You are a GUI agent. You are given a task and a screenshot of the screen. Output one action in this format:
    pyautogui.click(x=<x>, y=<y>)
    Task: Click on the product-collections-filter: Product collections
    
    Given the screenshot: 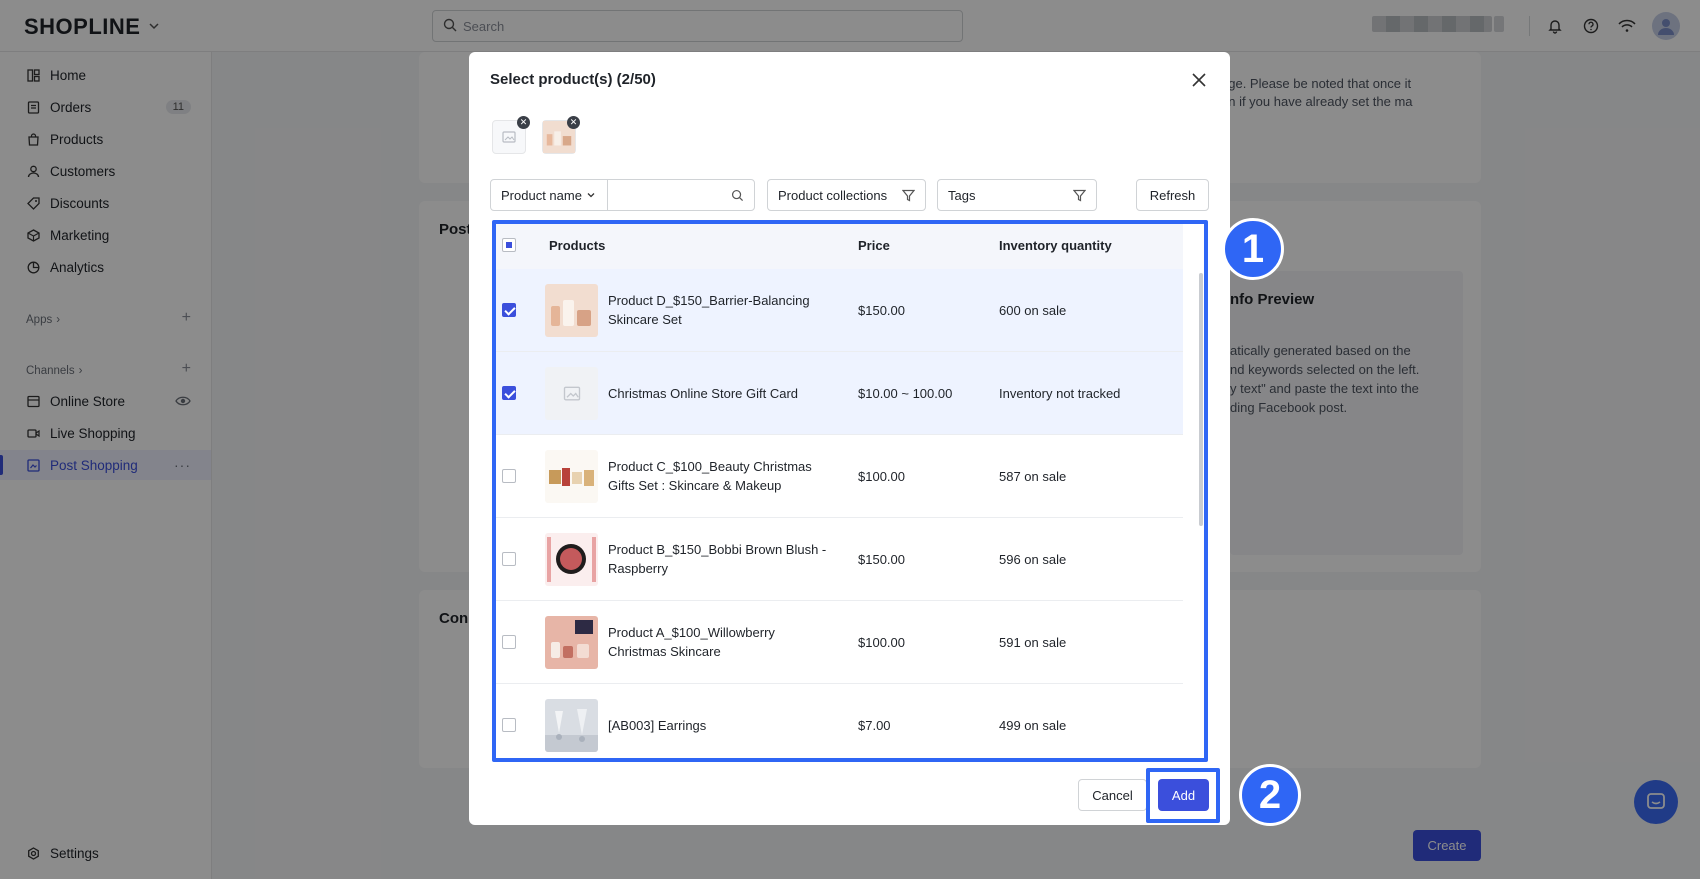 What is the action you would take?
    pyautogui.click(x=846, y=195)
    